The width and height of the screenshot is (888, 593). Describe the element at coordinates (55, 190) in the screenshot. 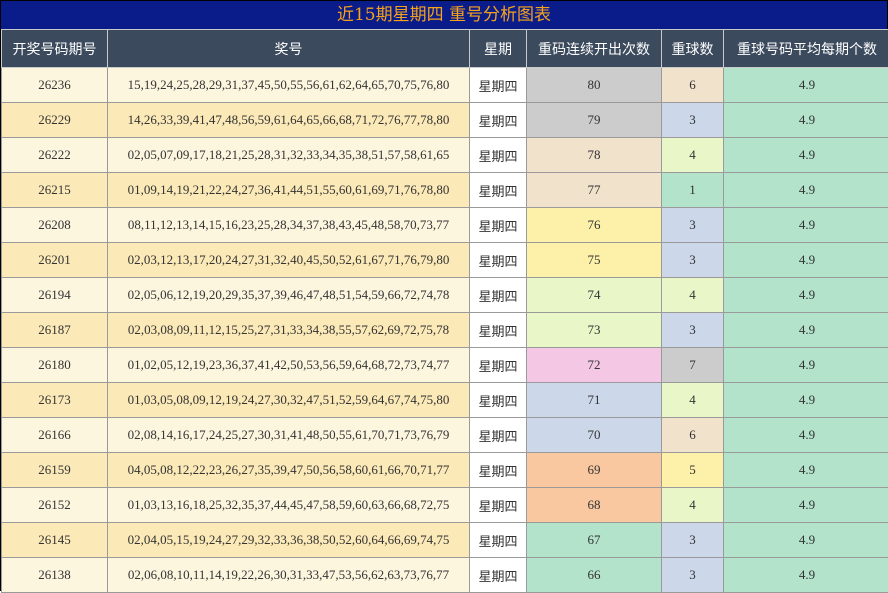

I see `cell-issue: 26215` at that location.